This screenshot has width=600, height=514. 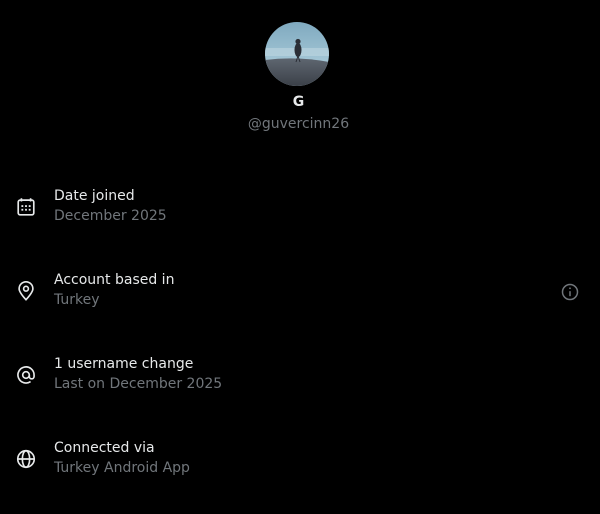 I want to click on username-change-value: Last on December 2025, so click(x=138, y=384).